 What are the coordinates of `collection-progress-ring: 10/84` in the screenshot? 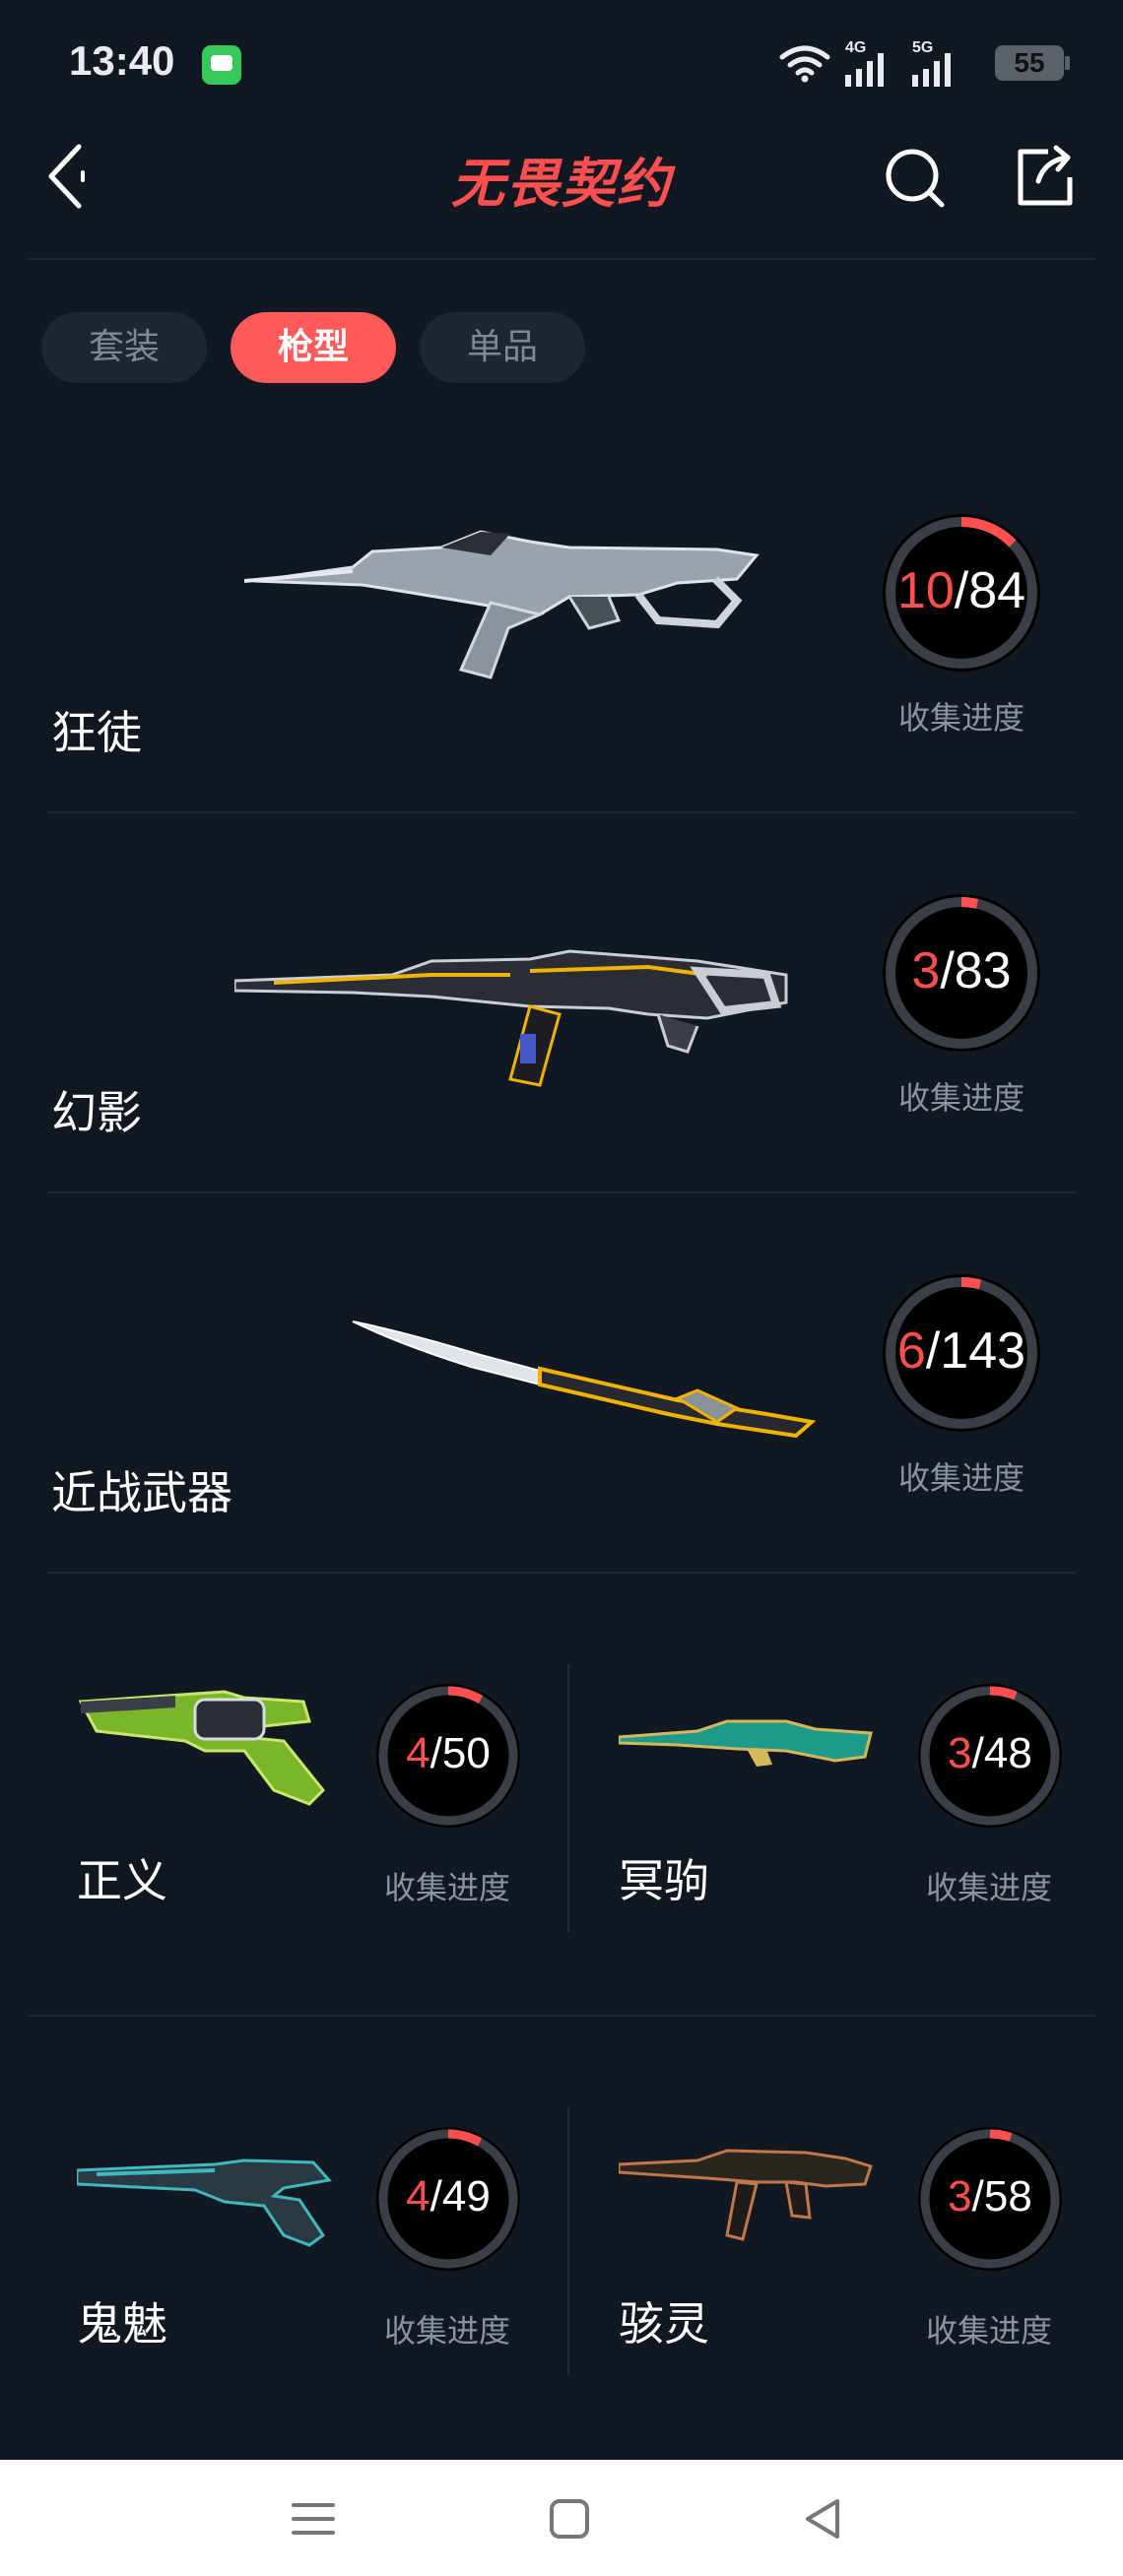 It's located at (961, 593).